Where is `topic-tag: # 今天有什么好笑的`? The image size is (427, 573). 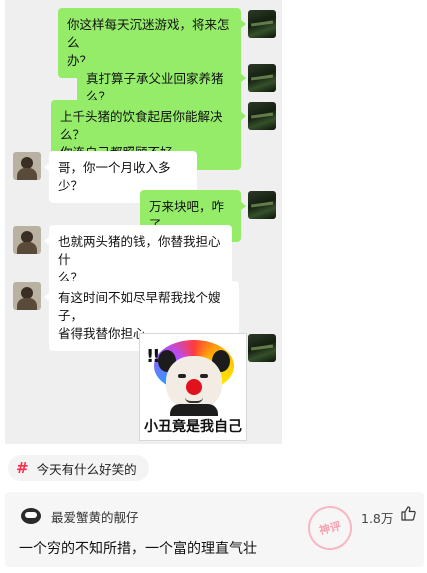
topic-tag: # 今天有什么好笑的 is located at coordinates (78, 468).